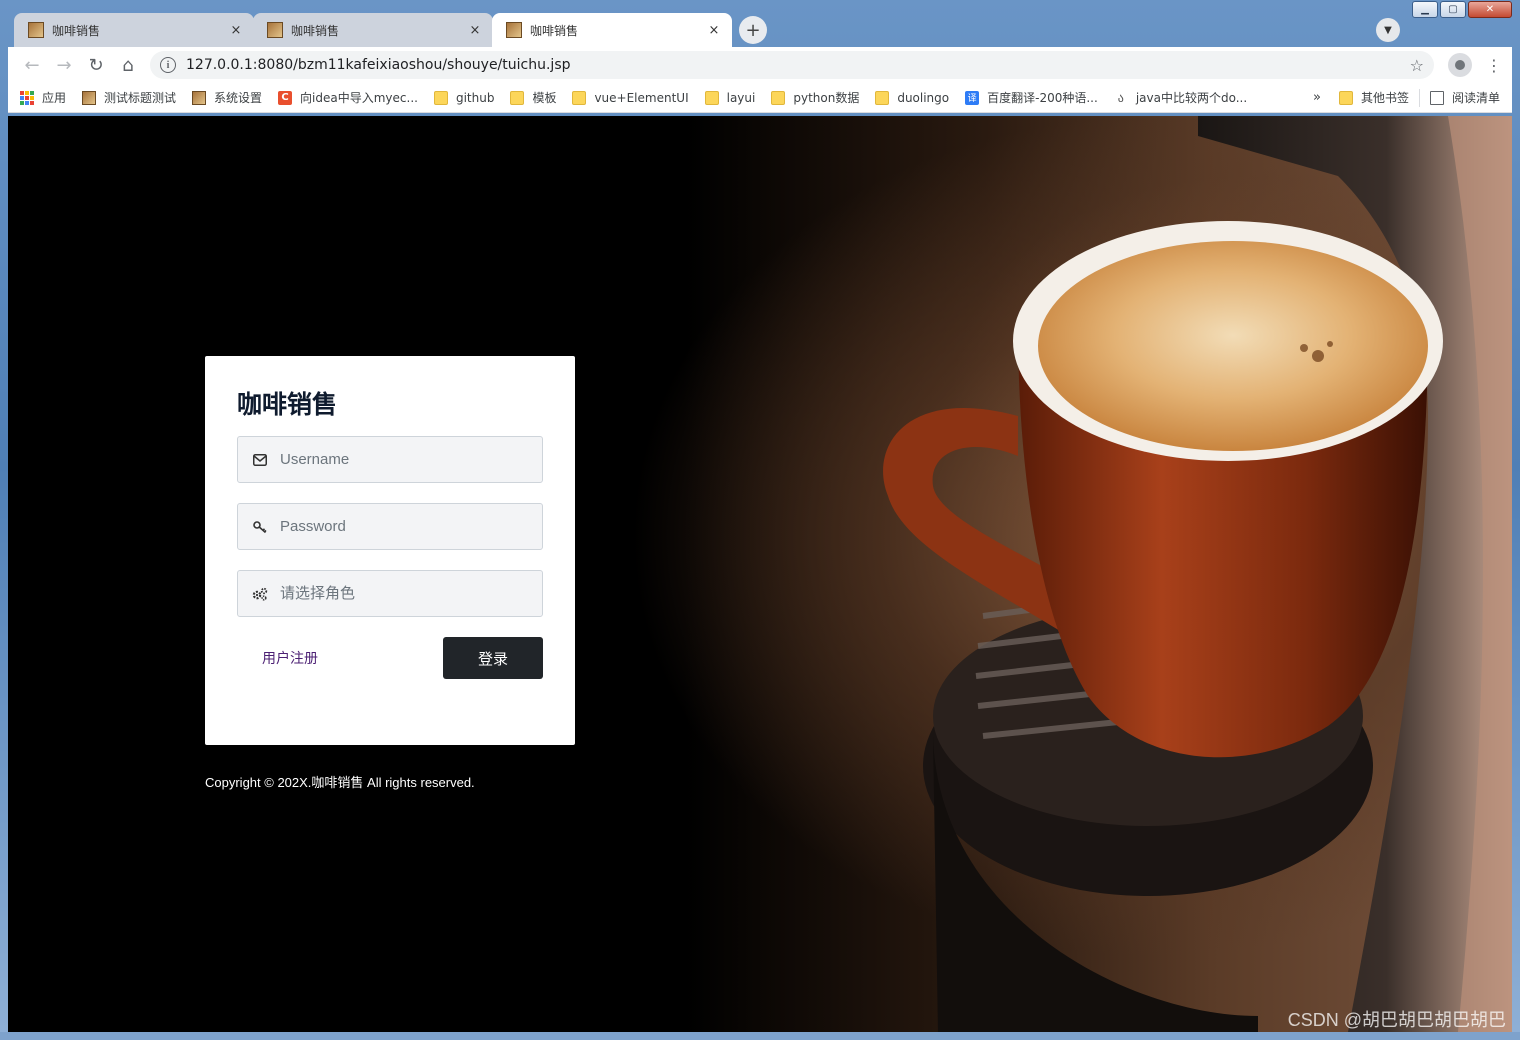  I want to click on username-field, so click(390, 459).